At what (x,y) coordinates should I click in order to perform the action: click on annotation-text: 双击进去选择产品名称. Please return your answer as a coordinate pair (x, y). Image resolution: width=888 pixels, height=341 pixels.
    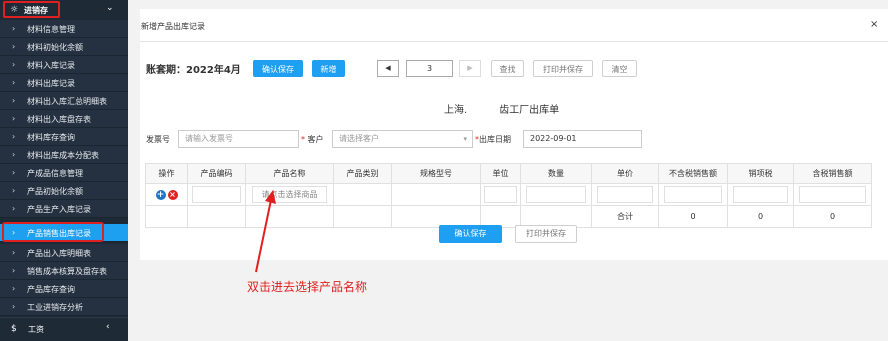
    Looking at the image, I should click on (307, 287).